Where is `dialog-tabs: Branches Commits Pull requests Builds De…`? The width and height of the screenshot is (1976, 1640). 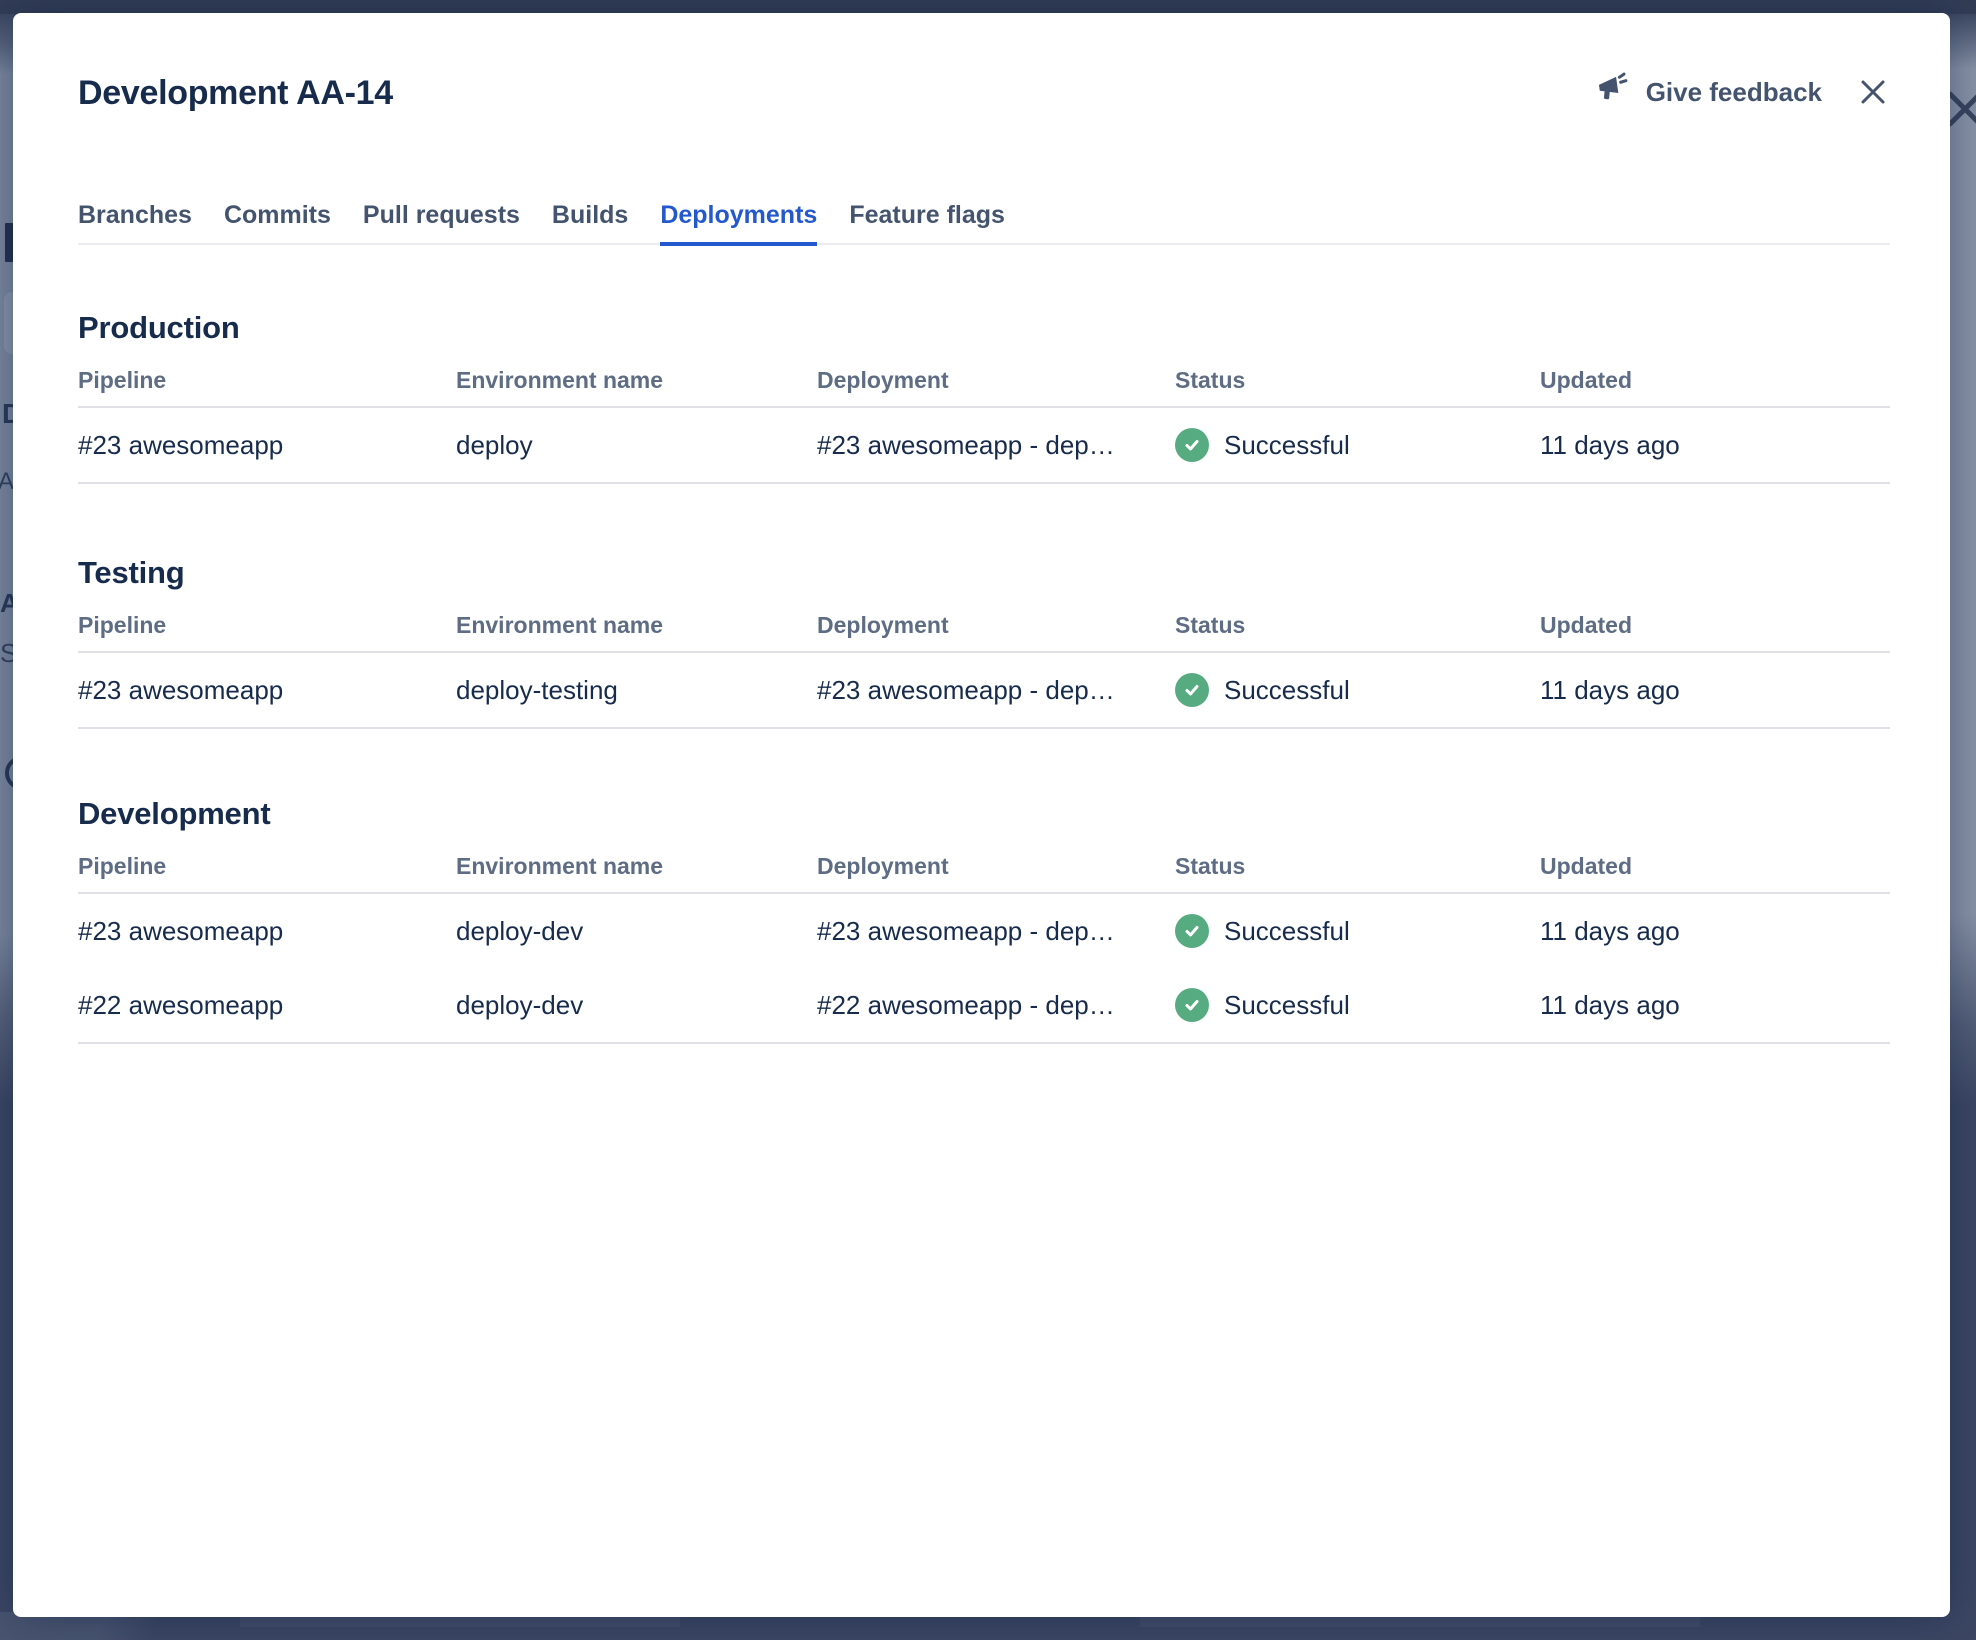 dialog-tabs: Branches Commits Pull requests Builds De… is located at coordinates (984, 223).